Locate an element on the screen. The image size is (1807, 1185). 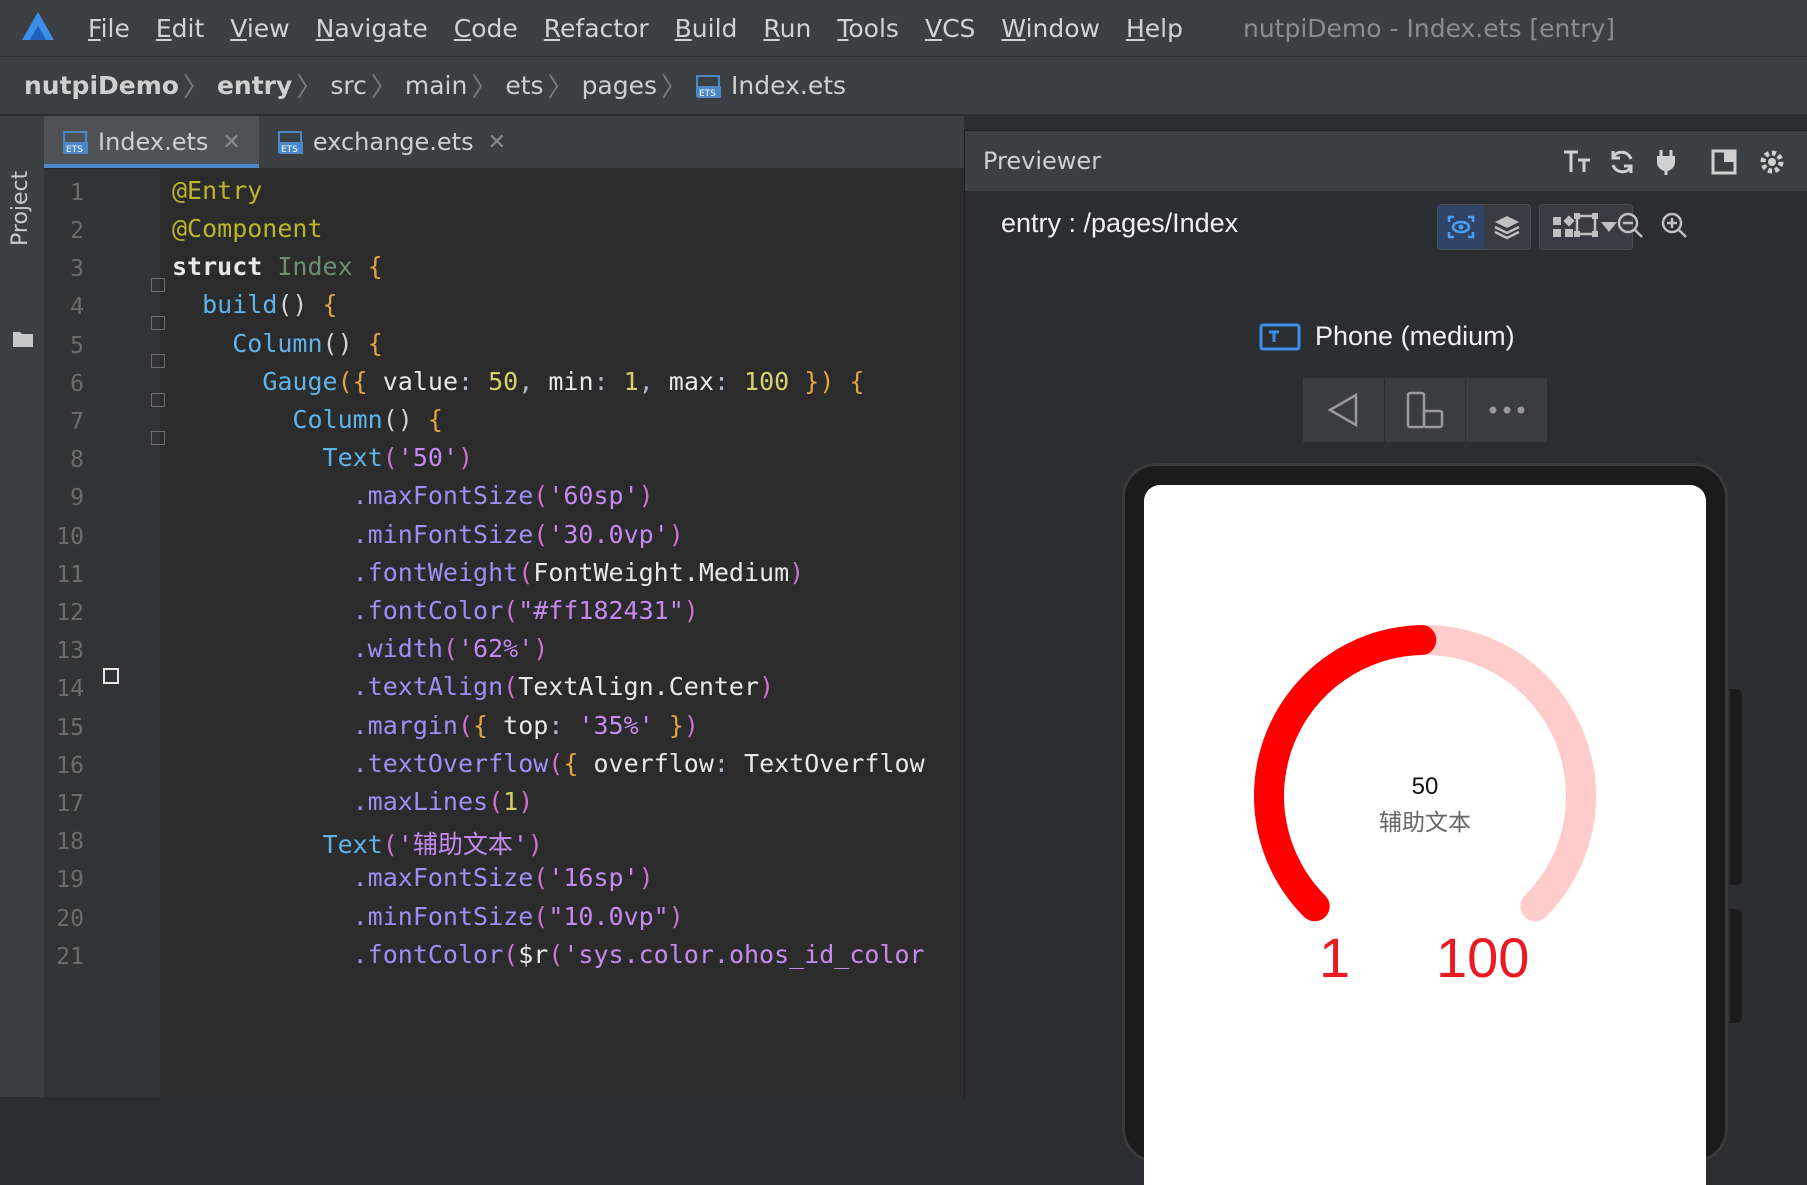
gauge-min-label: 1 is located at coordinates (1335, 957).